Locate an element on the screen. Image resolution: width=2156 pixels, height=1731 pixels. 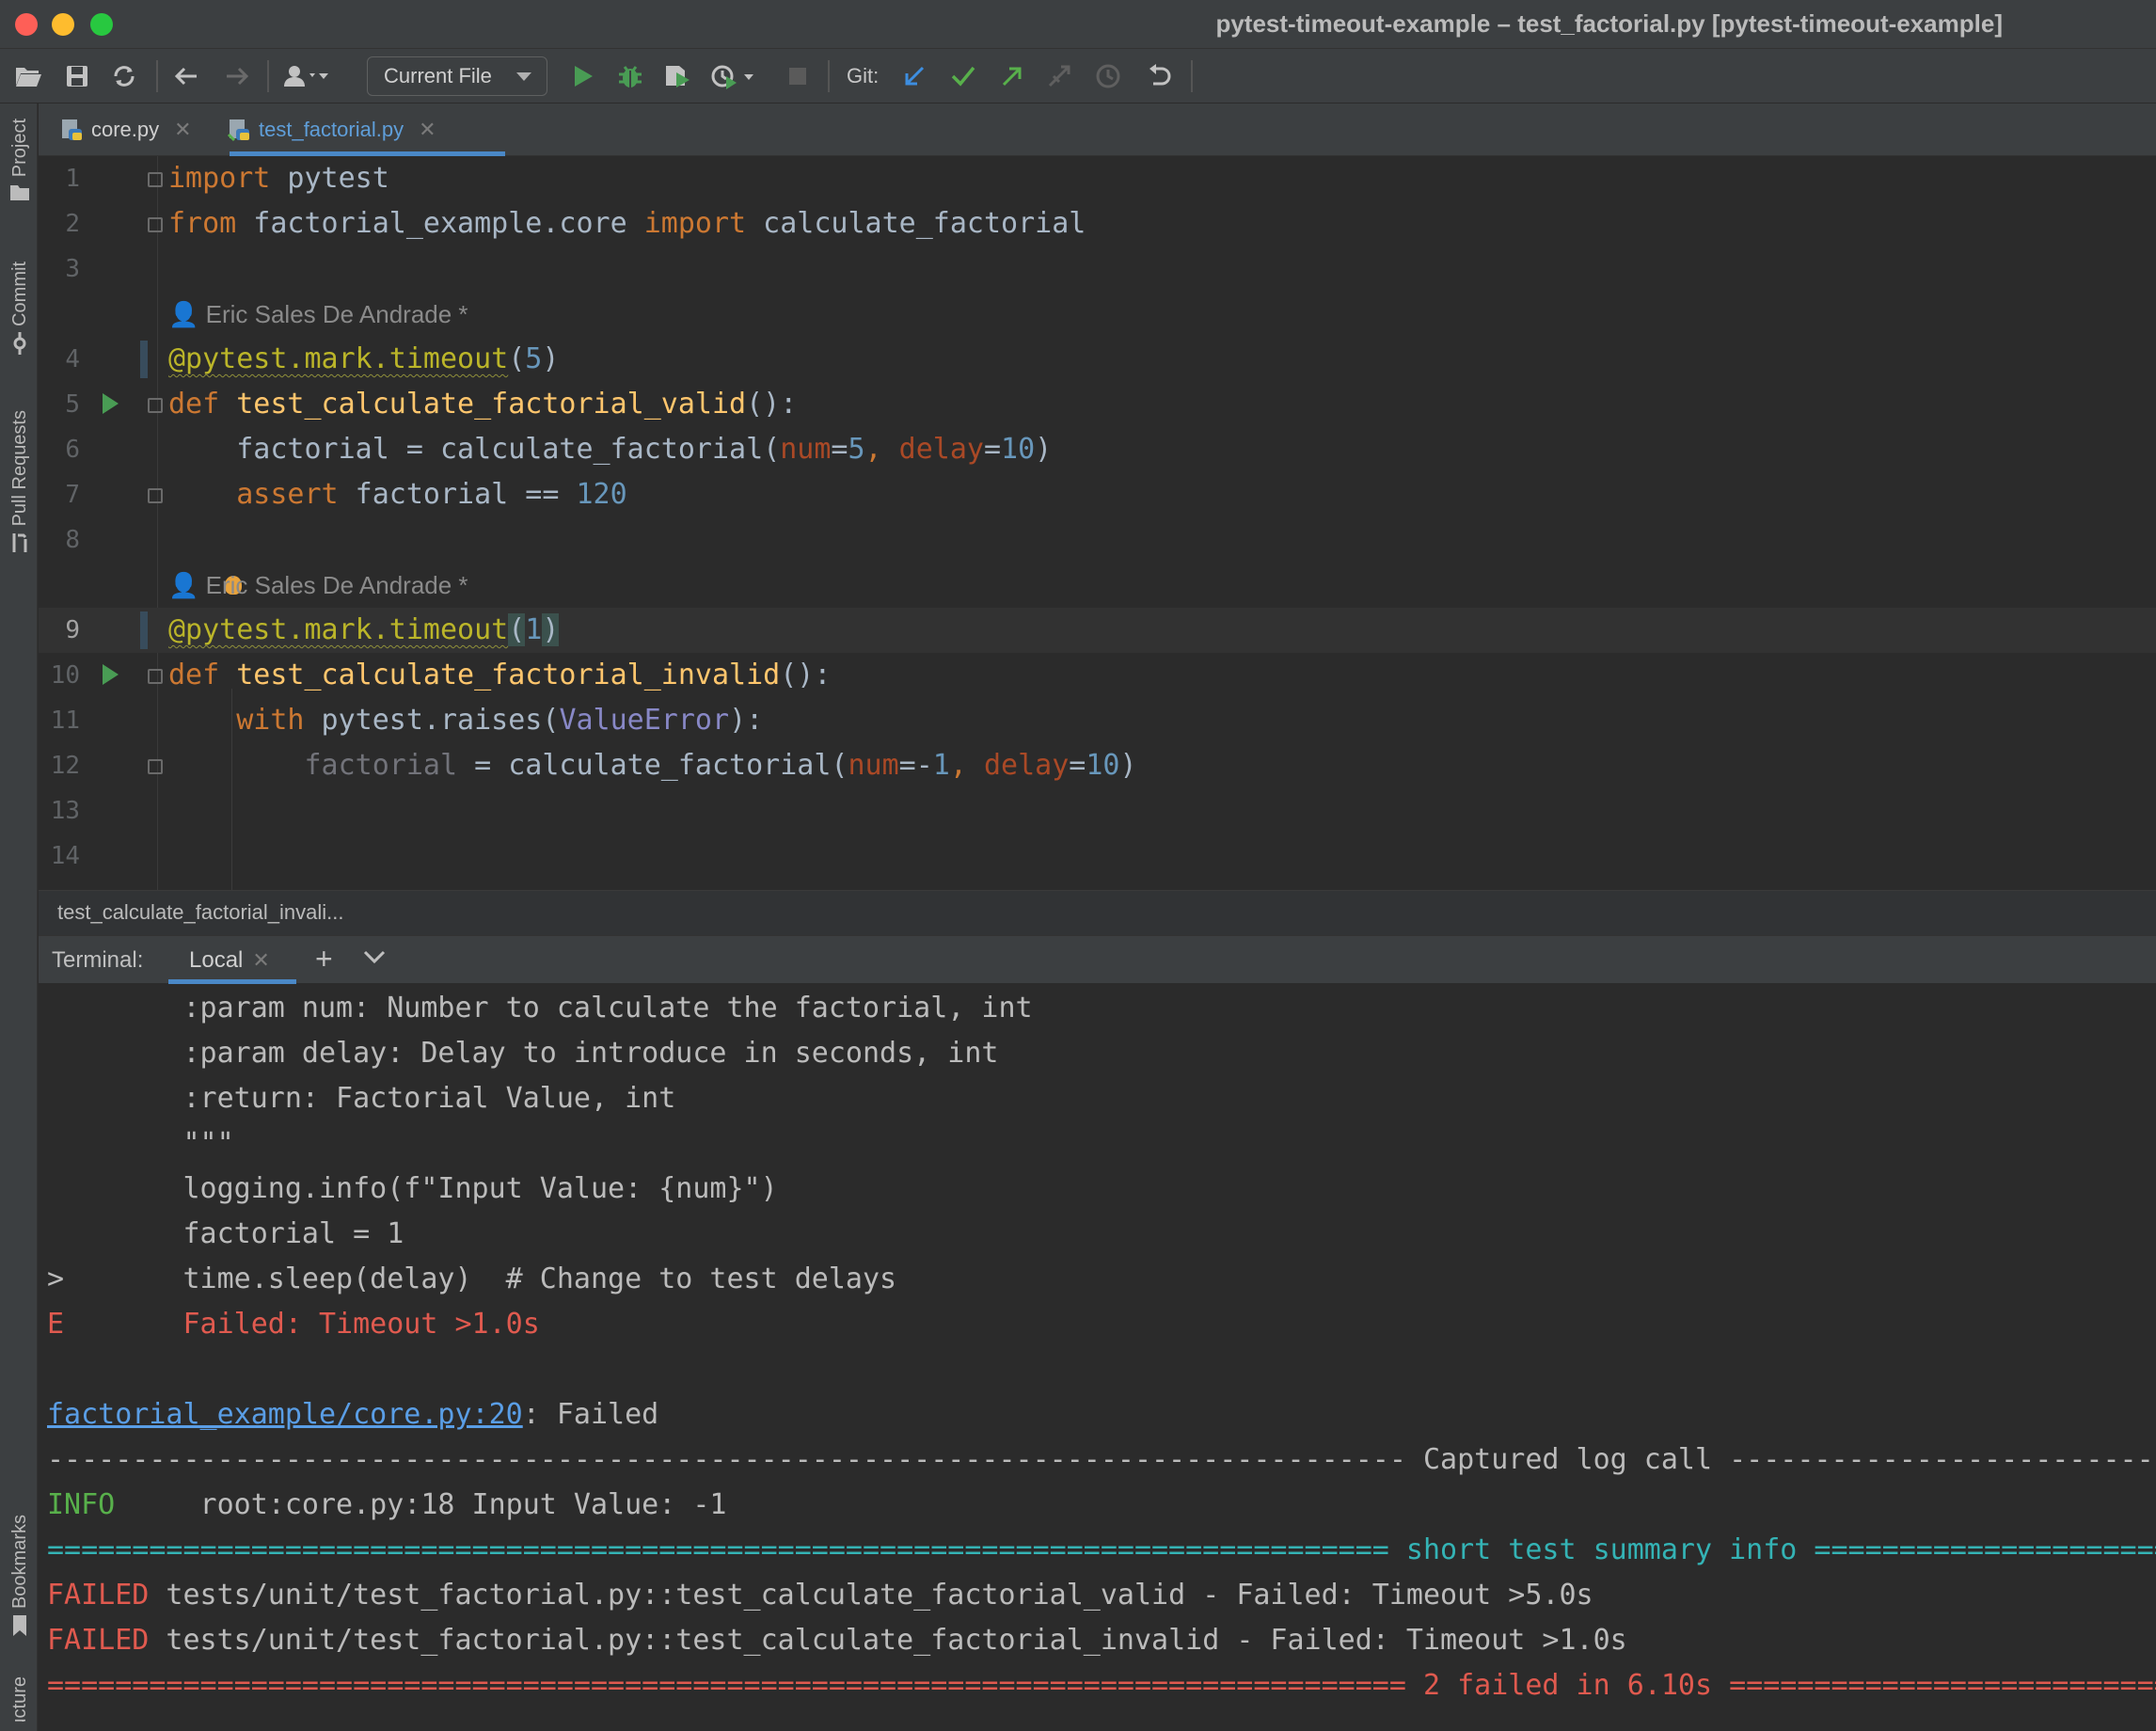
code-line: 3 is located at coordinates (1097, 269).